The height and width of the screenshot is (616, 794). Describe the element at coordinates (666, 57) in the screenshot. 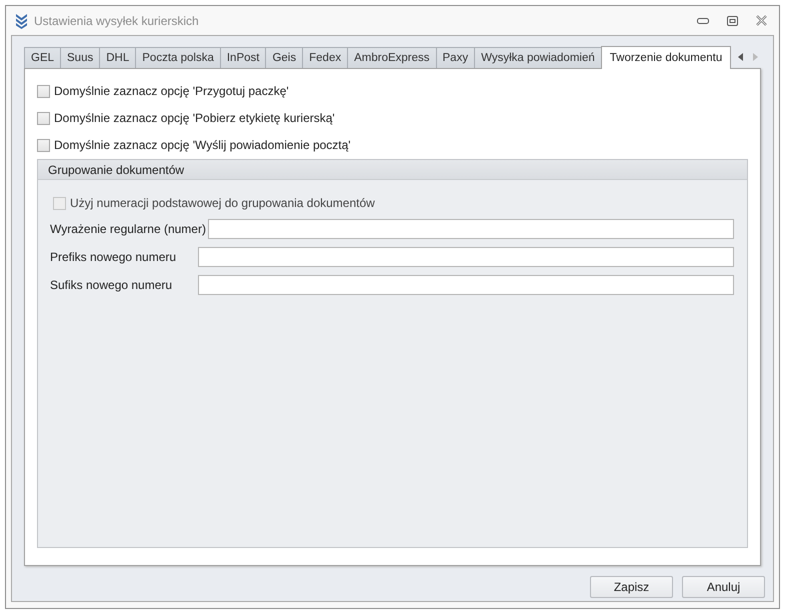

I see `tab: Tworzenie dokumentu` at that location.